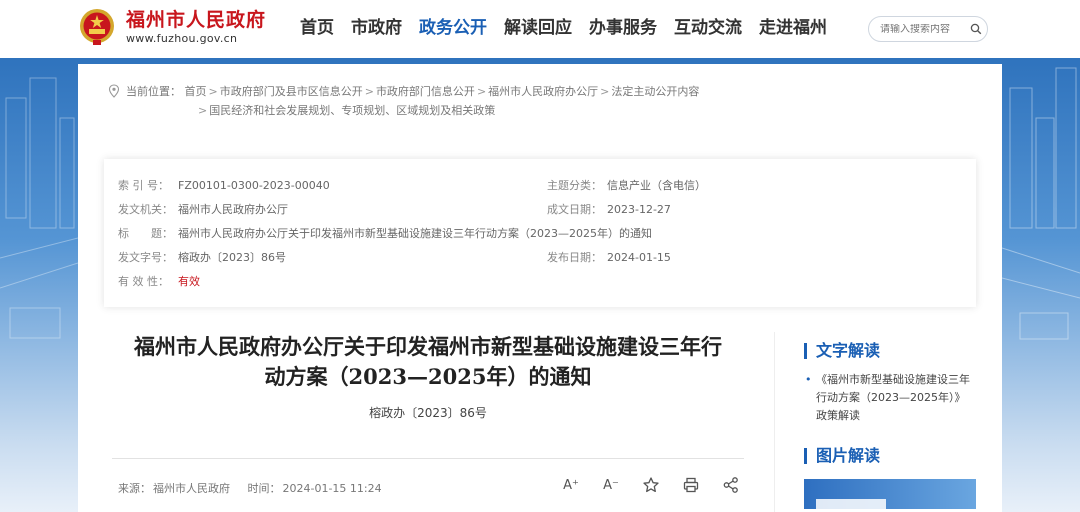  What do you see at coordinates (922, 29) in the screenshot?
I see `search-input` at bounding box center [922, 29].